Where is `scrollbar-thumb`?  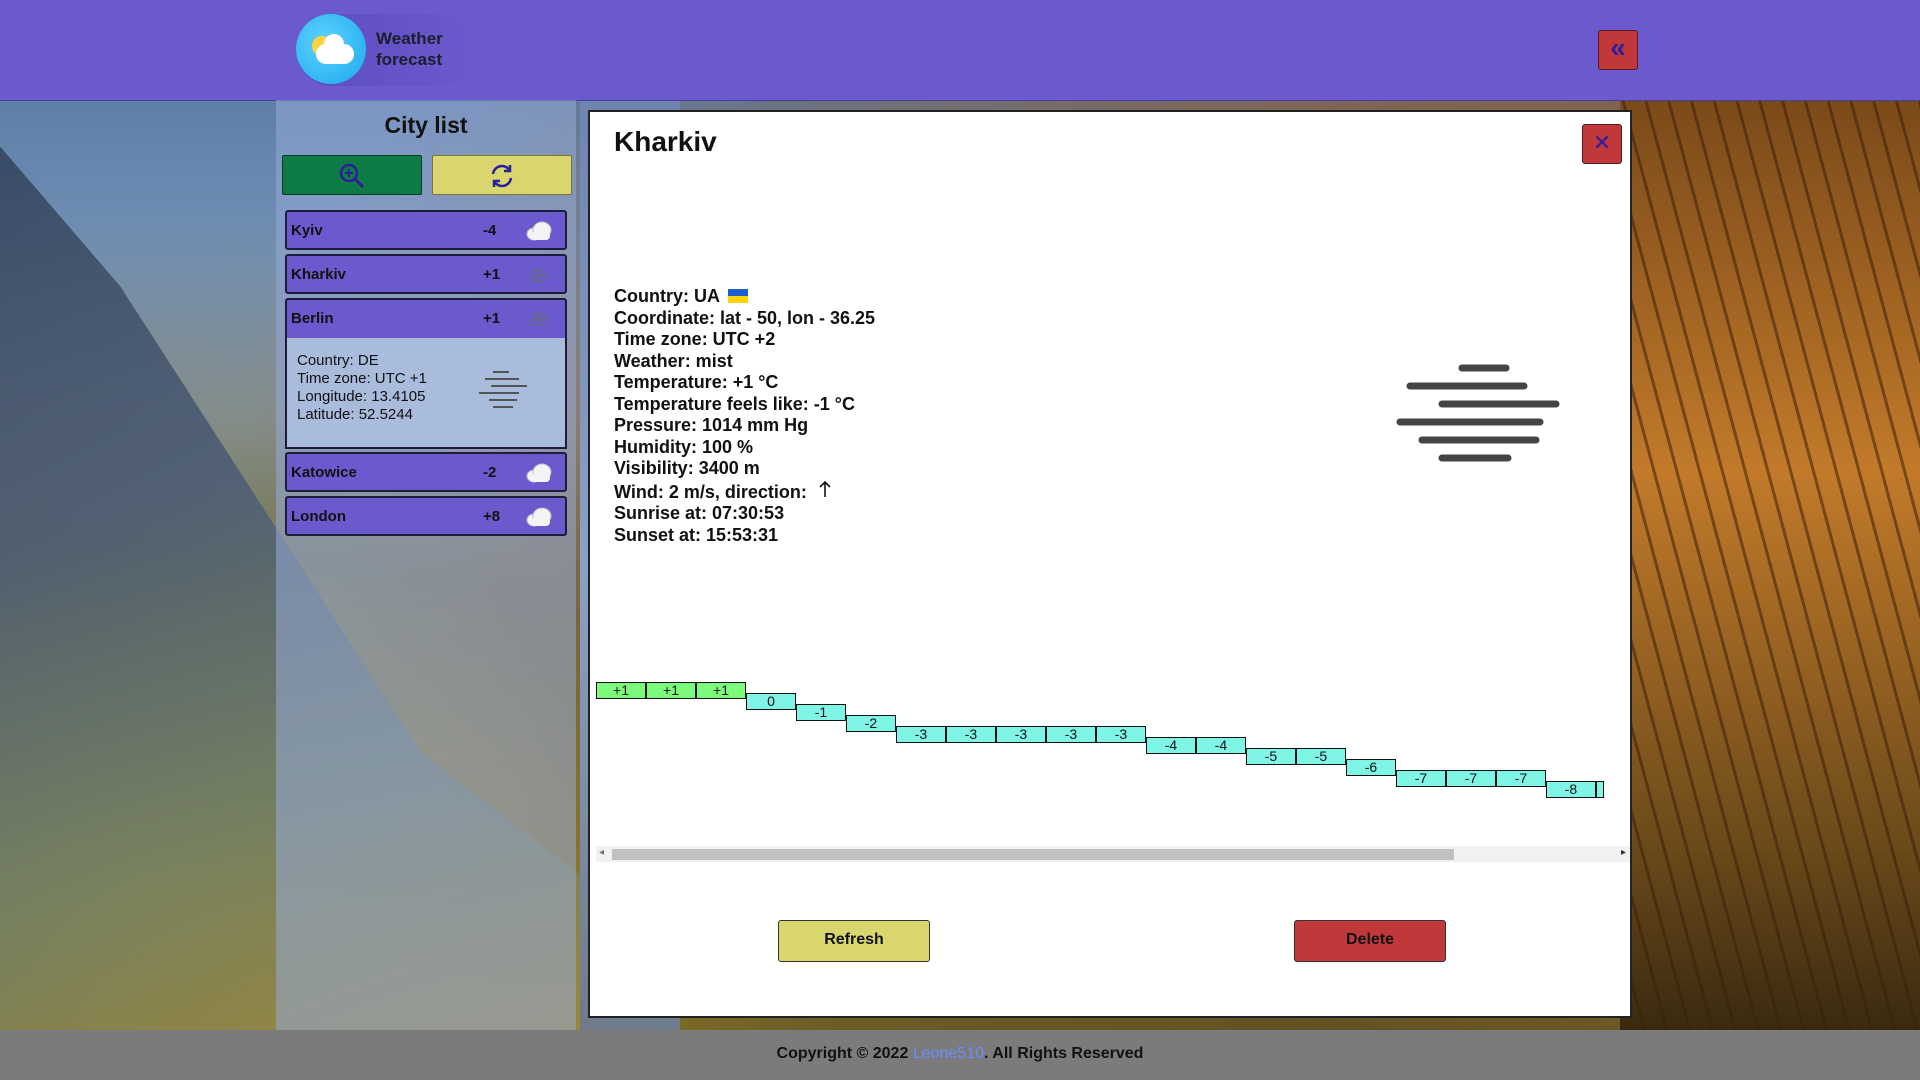
scrollbar-thumb is located at coordinates (1033, 854).